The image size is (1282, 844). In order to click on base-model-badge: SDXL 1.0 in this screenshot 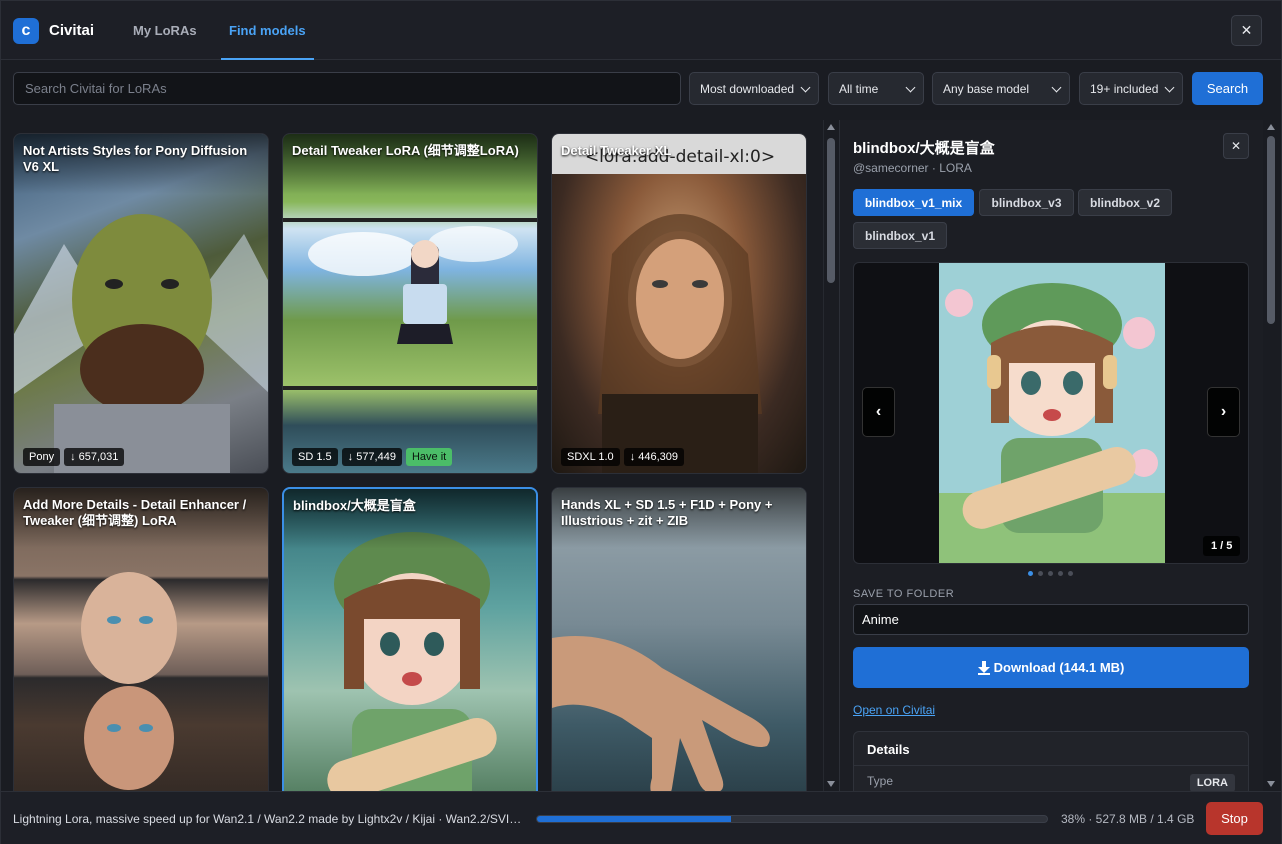, I will do `click(590, 457)`.